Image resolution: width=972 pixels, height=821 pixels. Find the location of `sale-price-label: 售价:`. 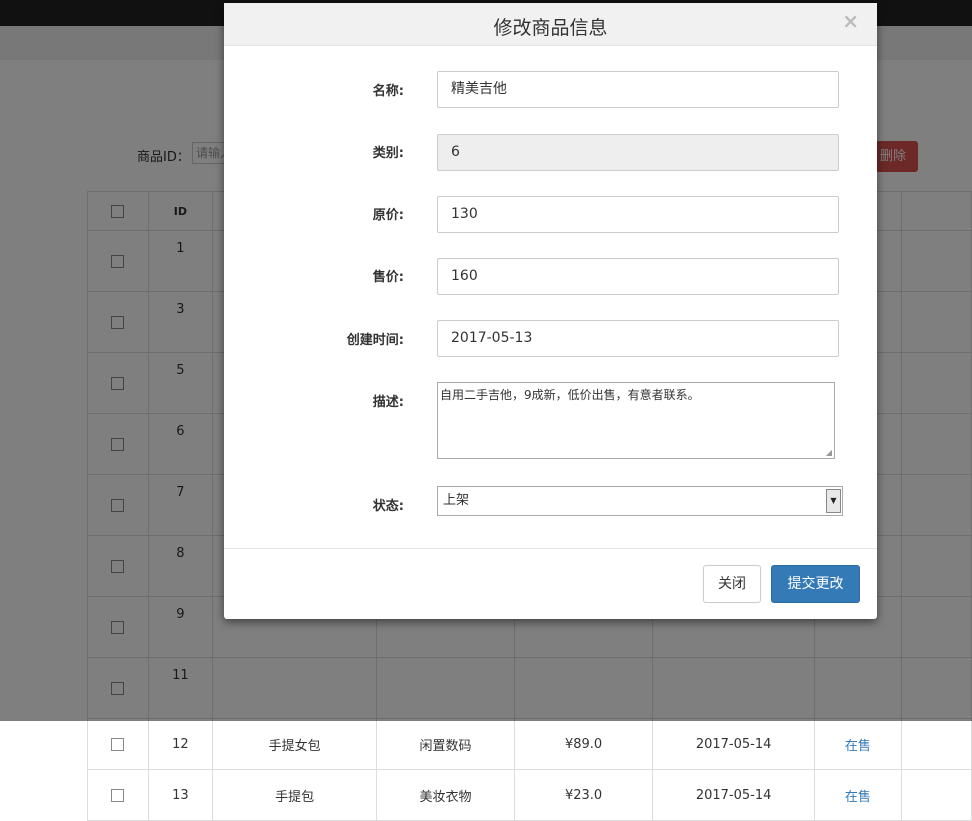

sale-price-label: 售价: is located at coordinates (388, 277).